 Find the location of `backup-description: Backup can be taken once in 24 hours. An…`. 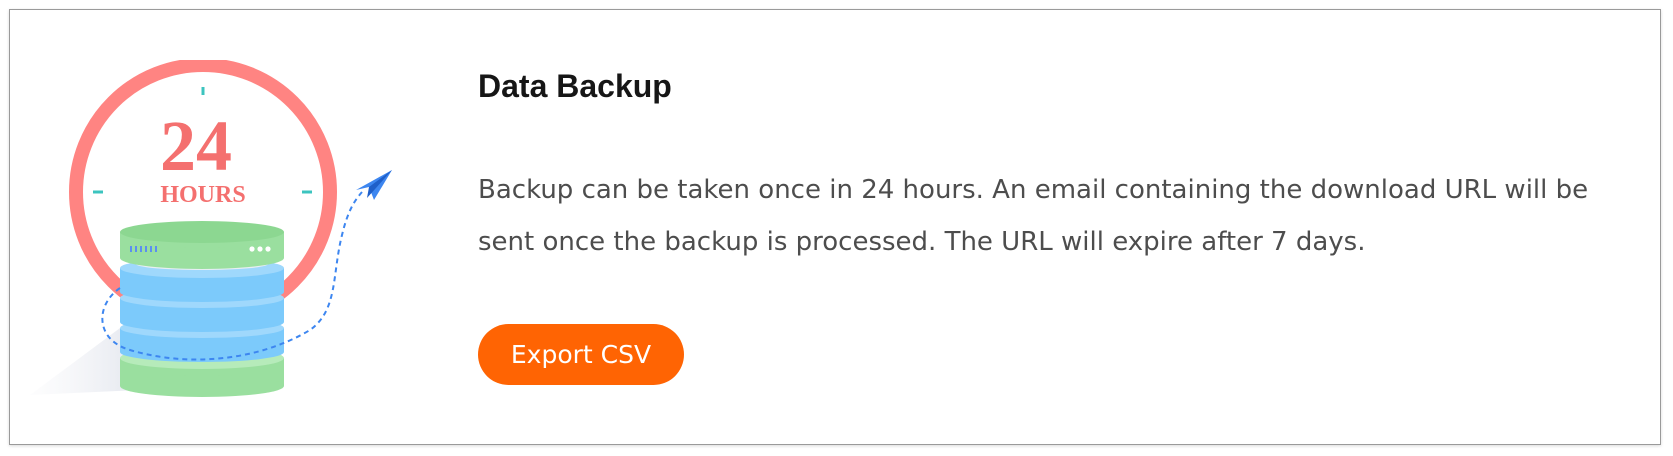

backup-description: Backup can be taken once in 24 hours. An… is located at coordinates (1033, 216).